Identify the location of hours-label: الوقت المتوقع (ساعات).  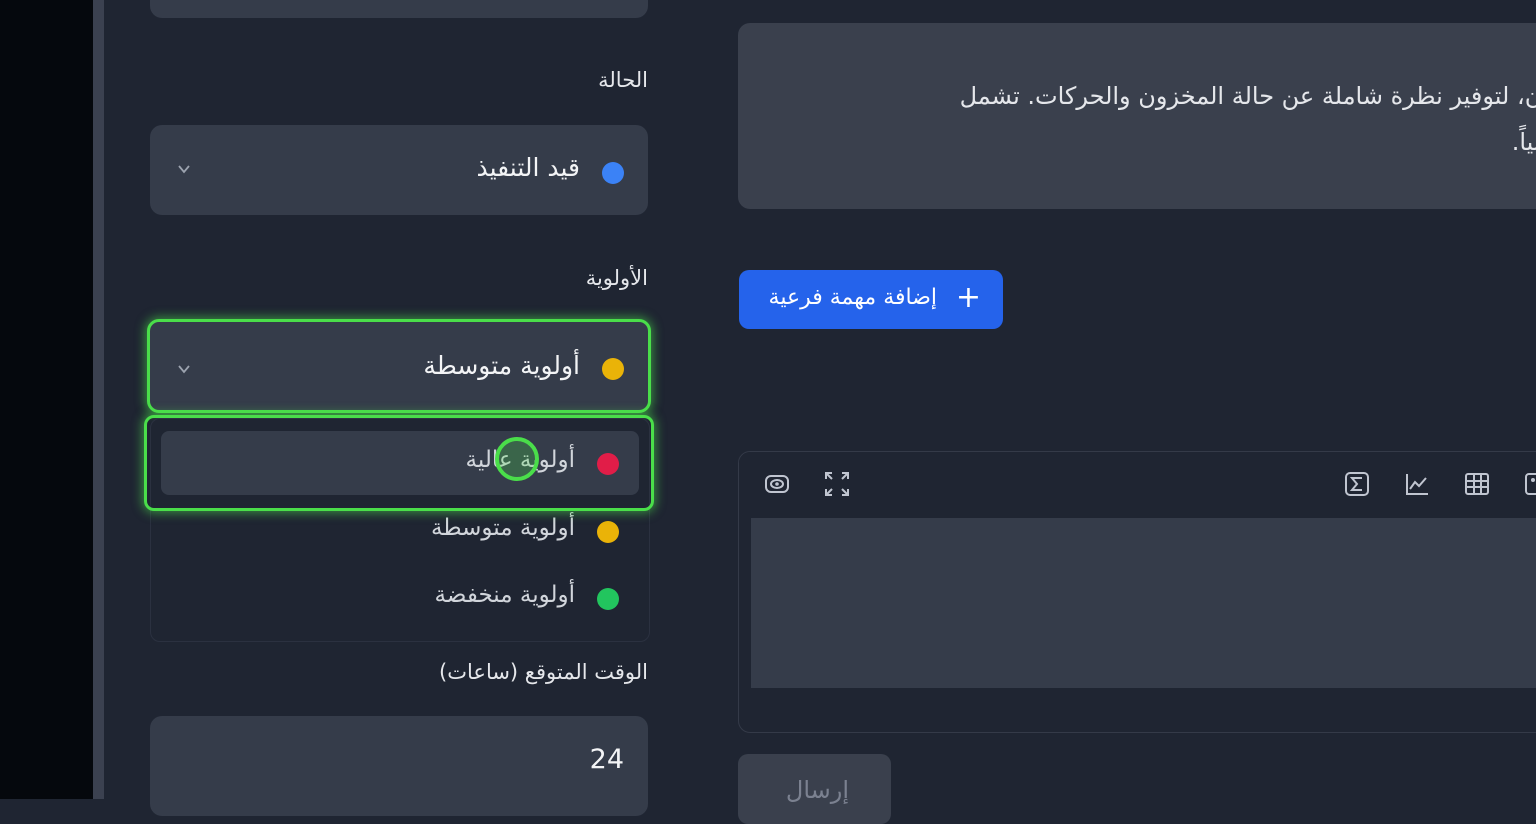
(543, 672).